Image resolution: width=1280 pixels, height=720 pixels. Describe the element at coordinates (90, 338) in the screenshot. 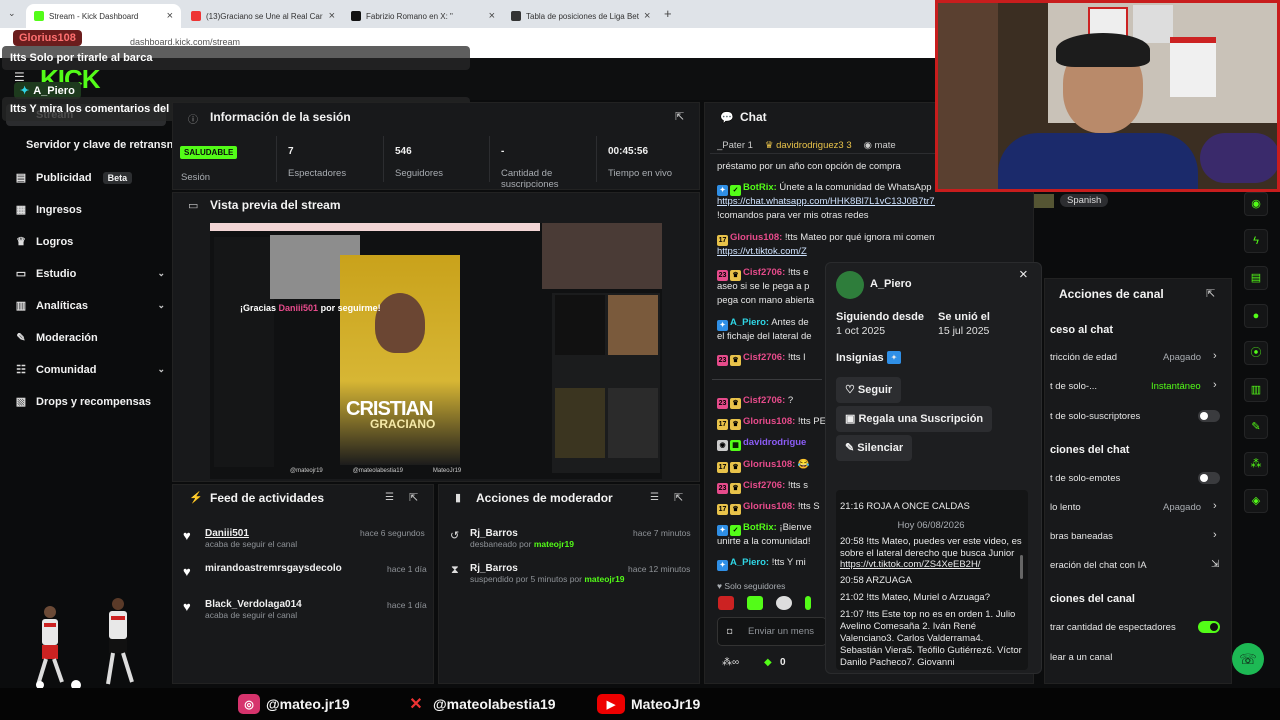

I see `sidebar-item-moderacion: ✎ Moderación` at that location.